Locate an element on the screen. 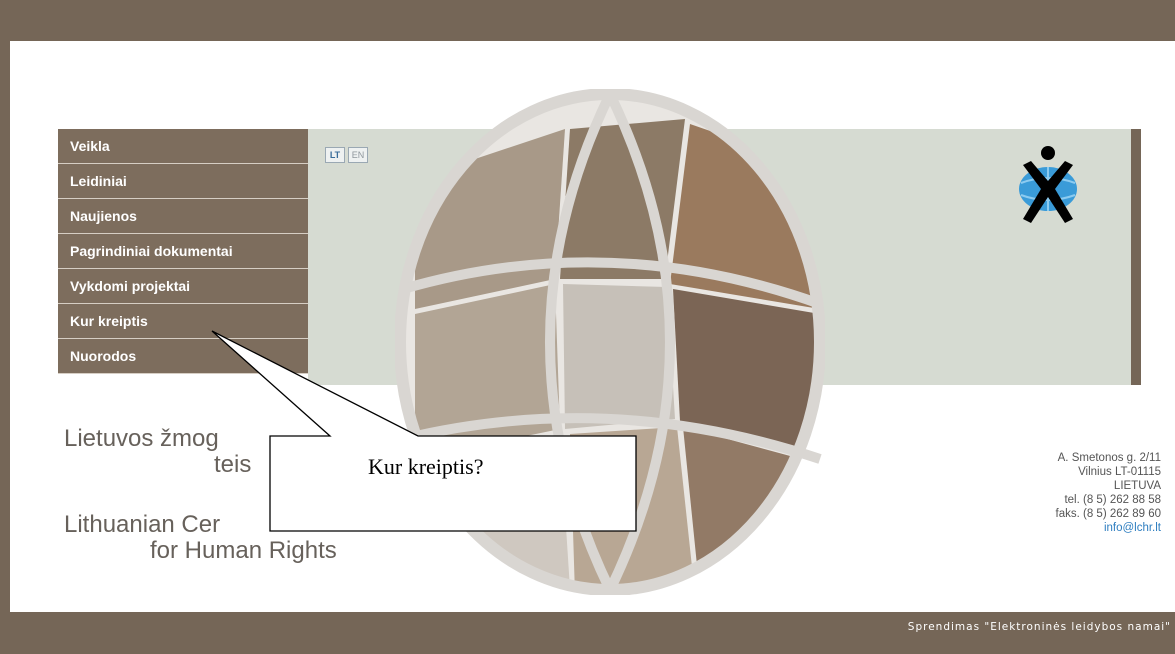 This screenshot has height=654, width=1175. org-name-lt-line1: Lietuvos žmog is located at coordinates (141, 438).